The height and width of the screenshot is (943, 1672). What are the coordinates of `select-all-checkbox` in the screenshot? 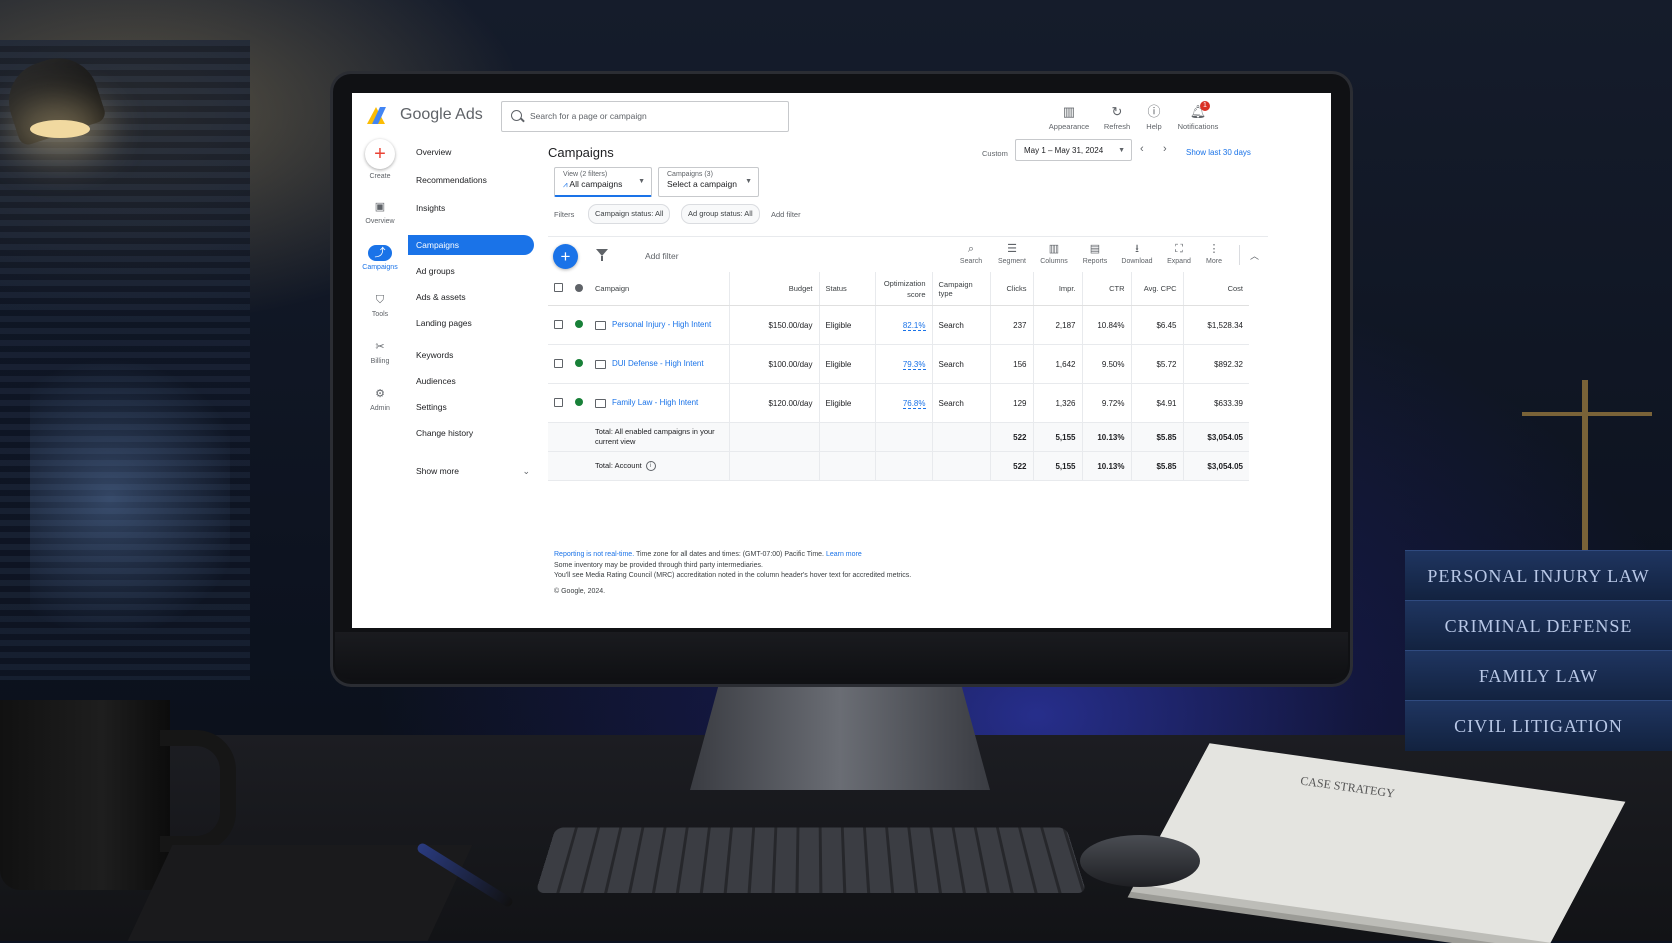 It's located at (558, 289).